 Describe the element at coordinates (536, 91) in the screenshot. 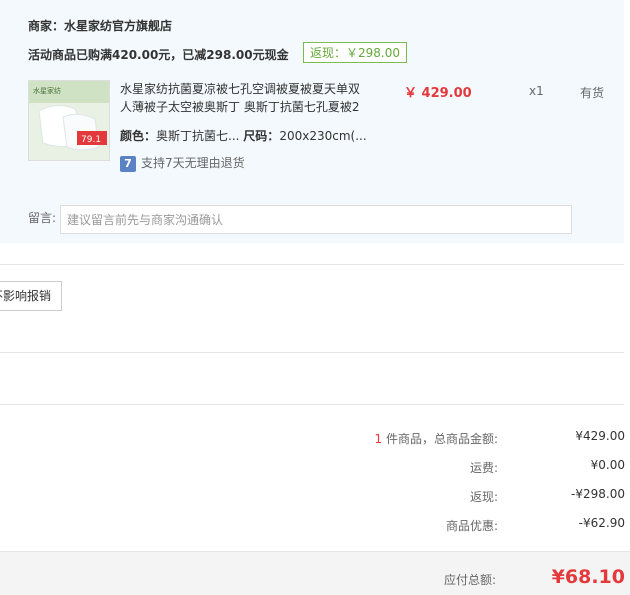

I see `product-quantity: x1` at that location.